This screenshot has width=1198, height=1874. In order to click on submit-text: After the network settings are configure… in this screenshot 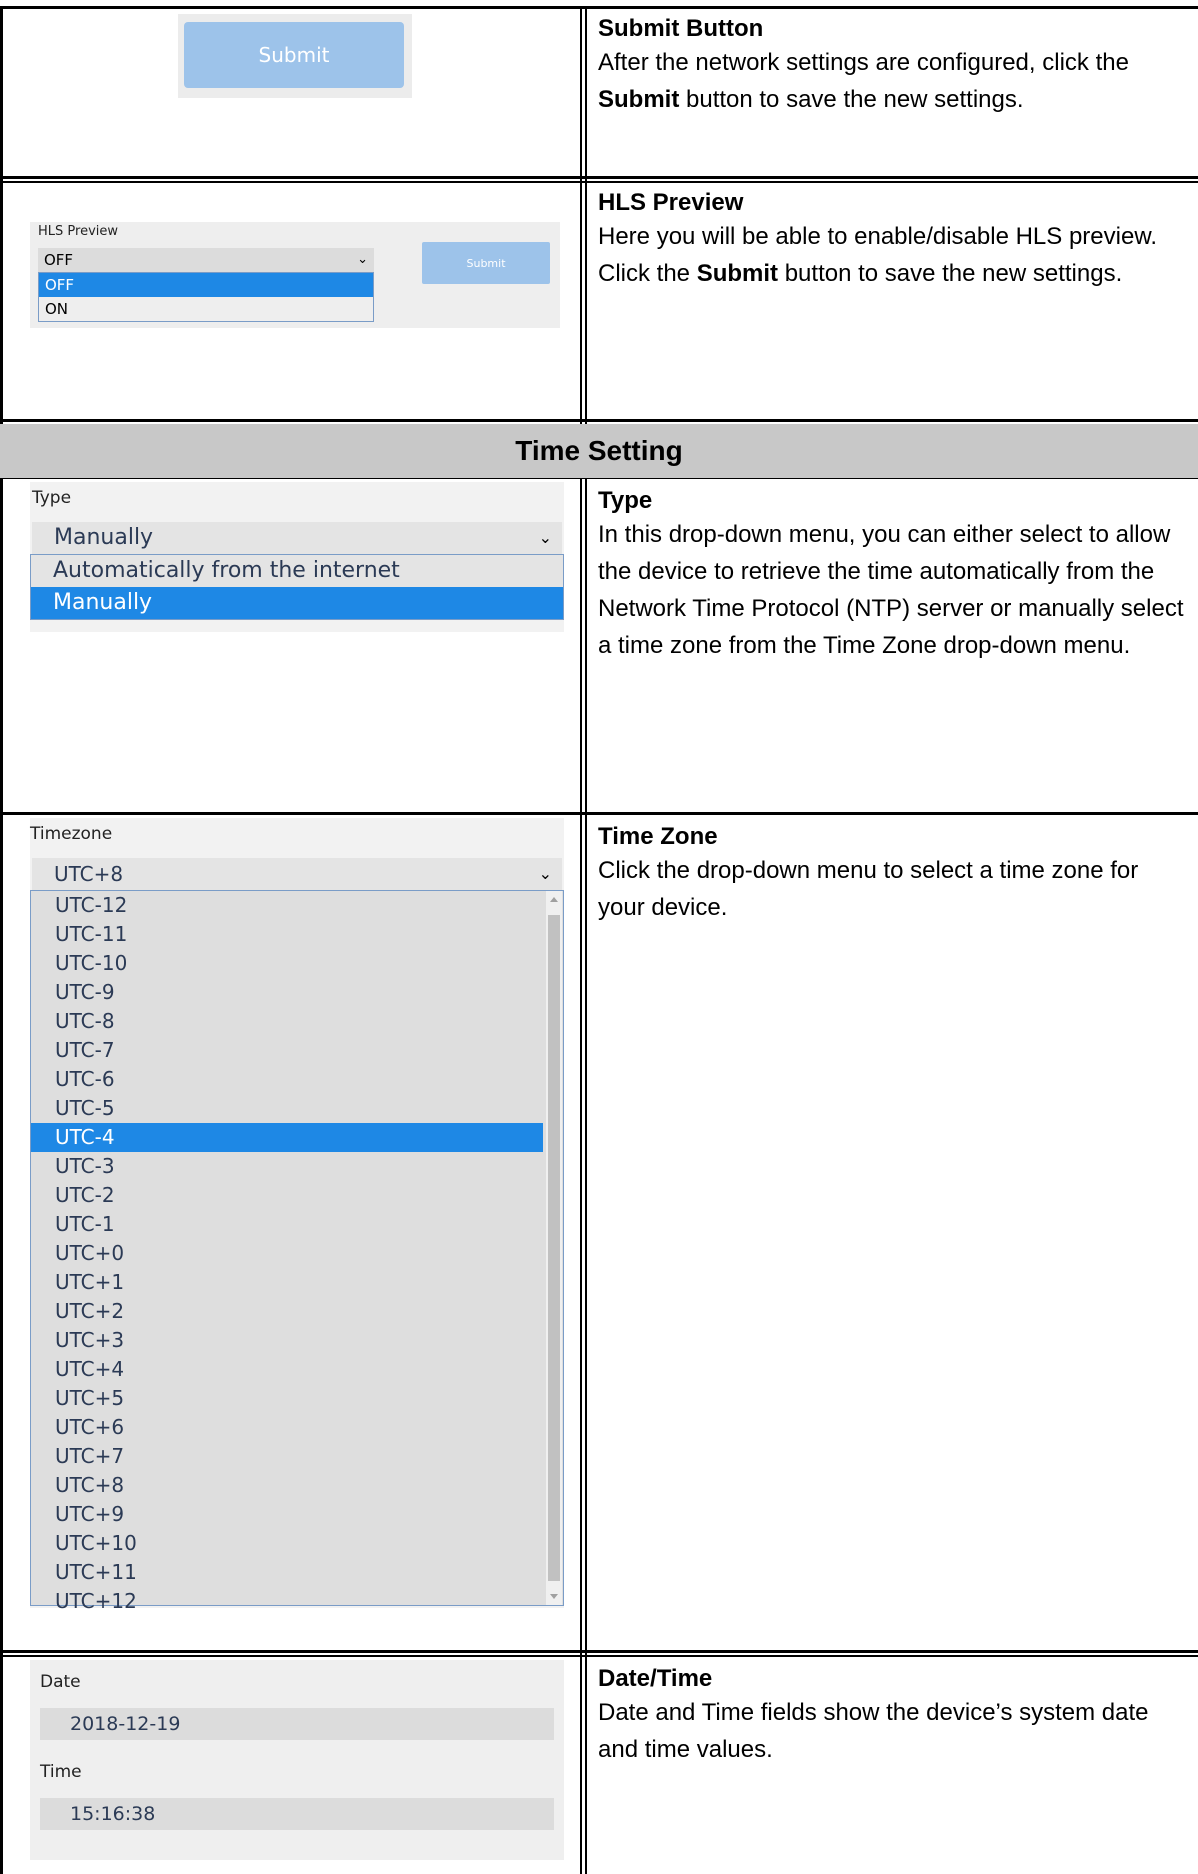, I will do `click(863, 81)`.